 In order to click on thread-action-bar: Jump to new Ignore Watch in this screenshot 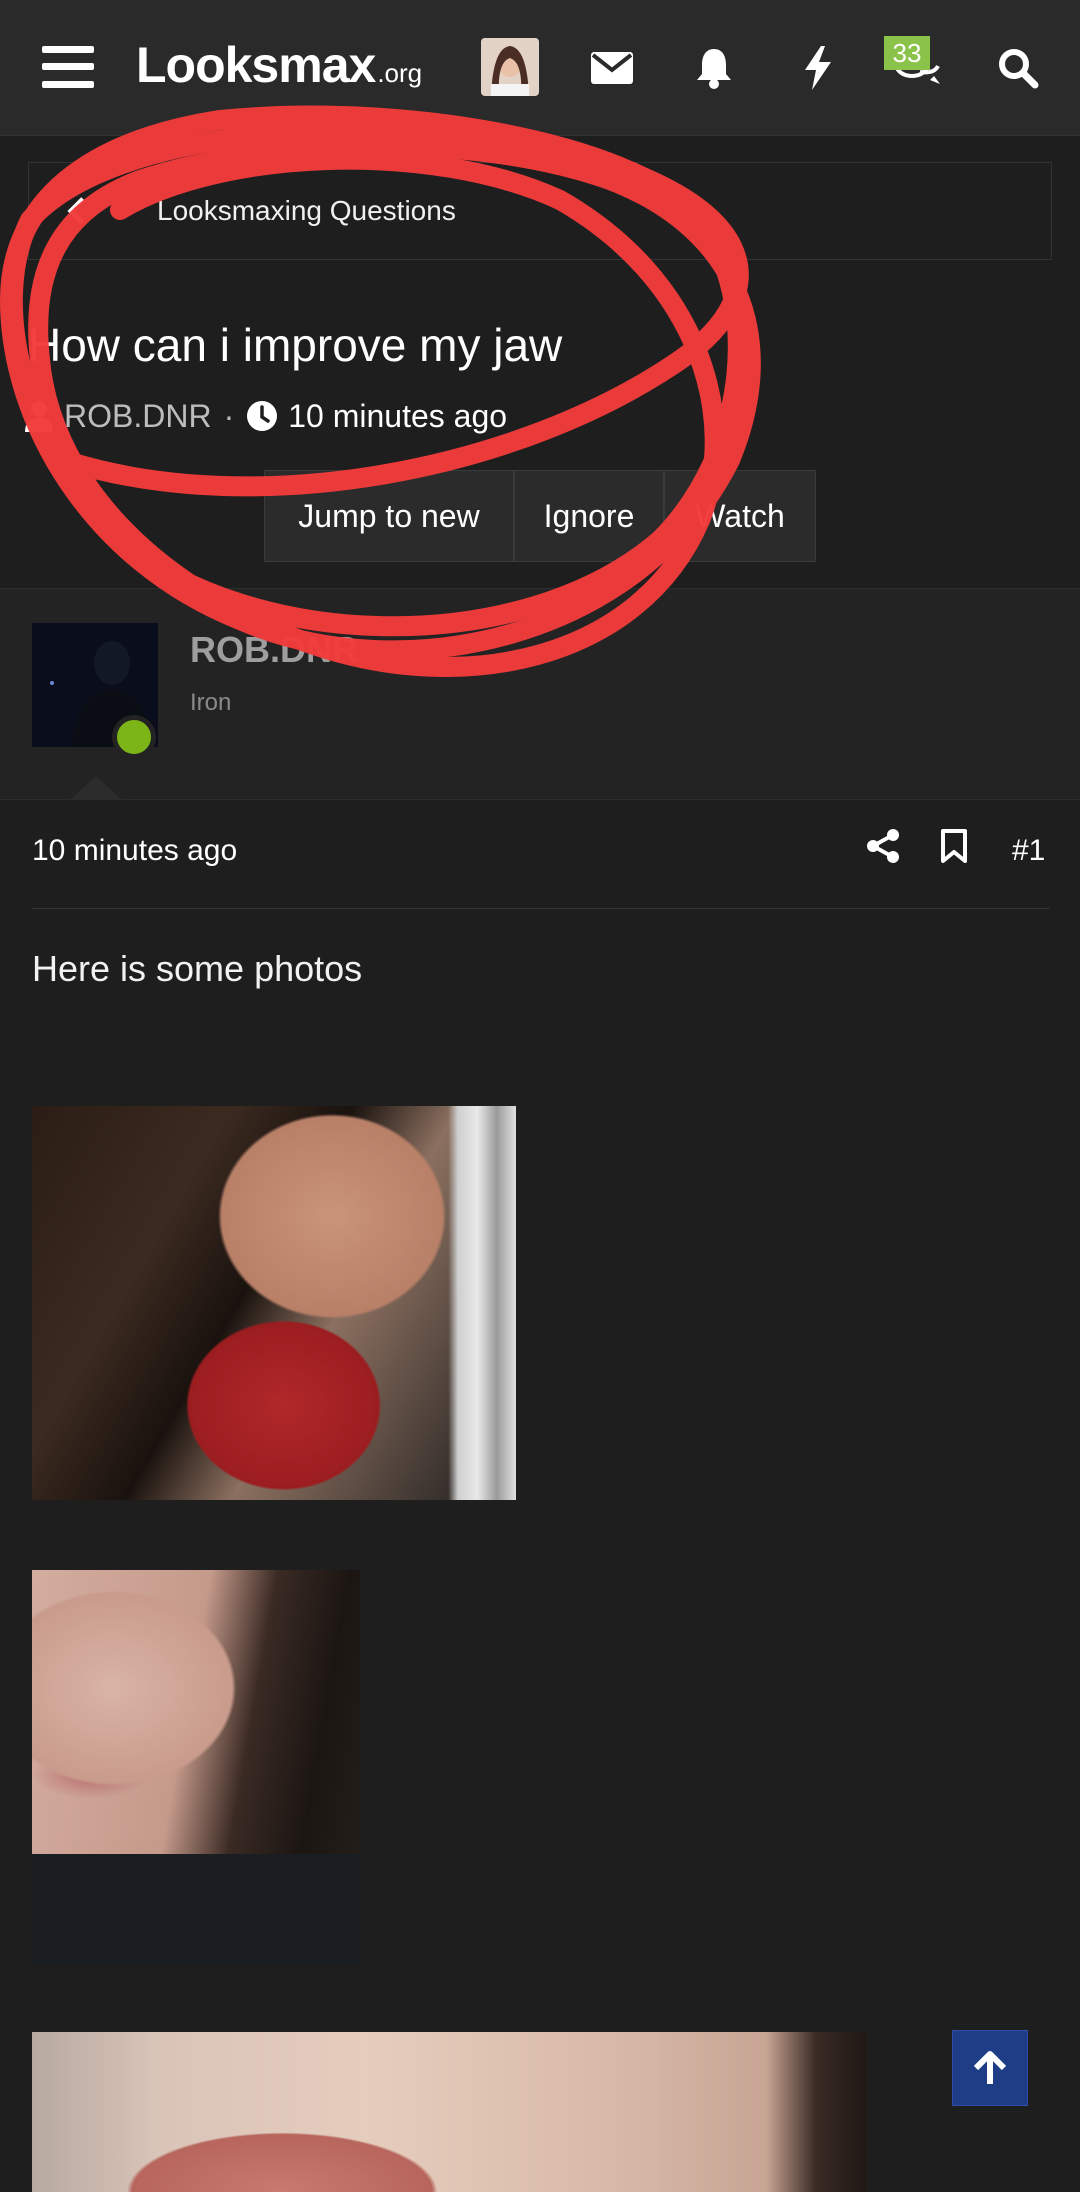, I will do `click(540, 516)`.